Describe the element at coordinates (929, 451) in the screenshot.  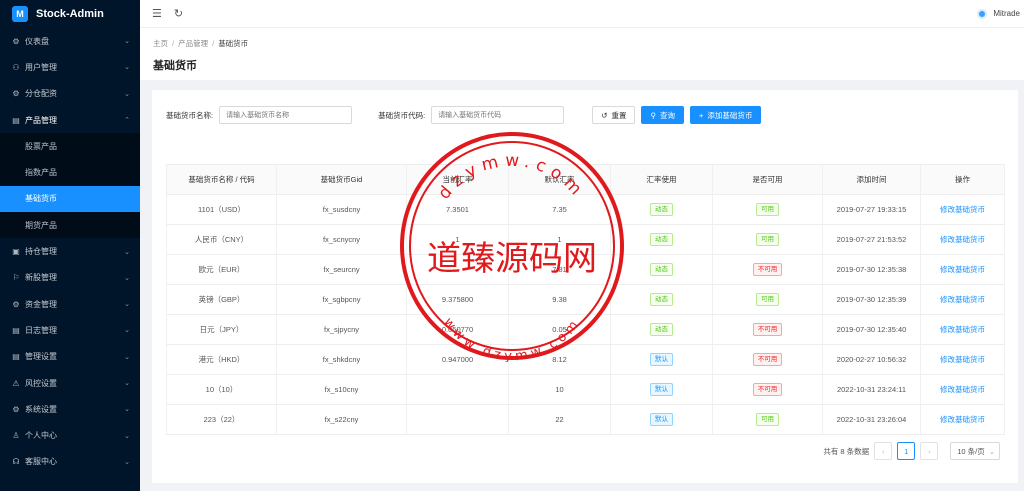
I see `next-page-button: ›` at that location.